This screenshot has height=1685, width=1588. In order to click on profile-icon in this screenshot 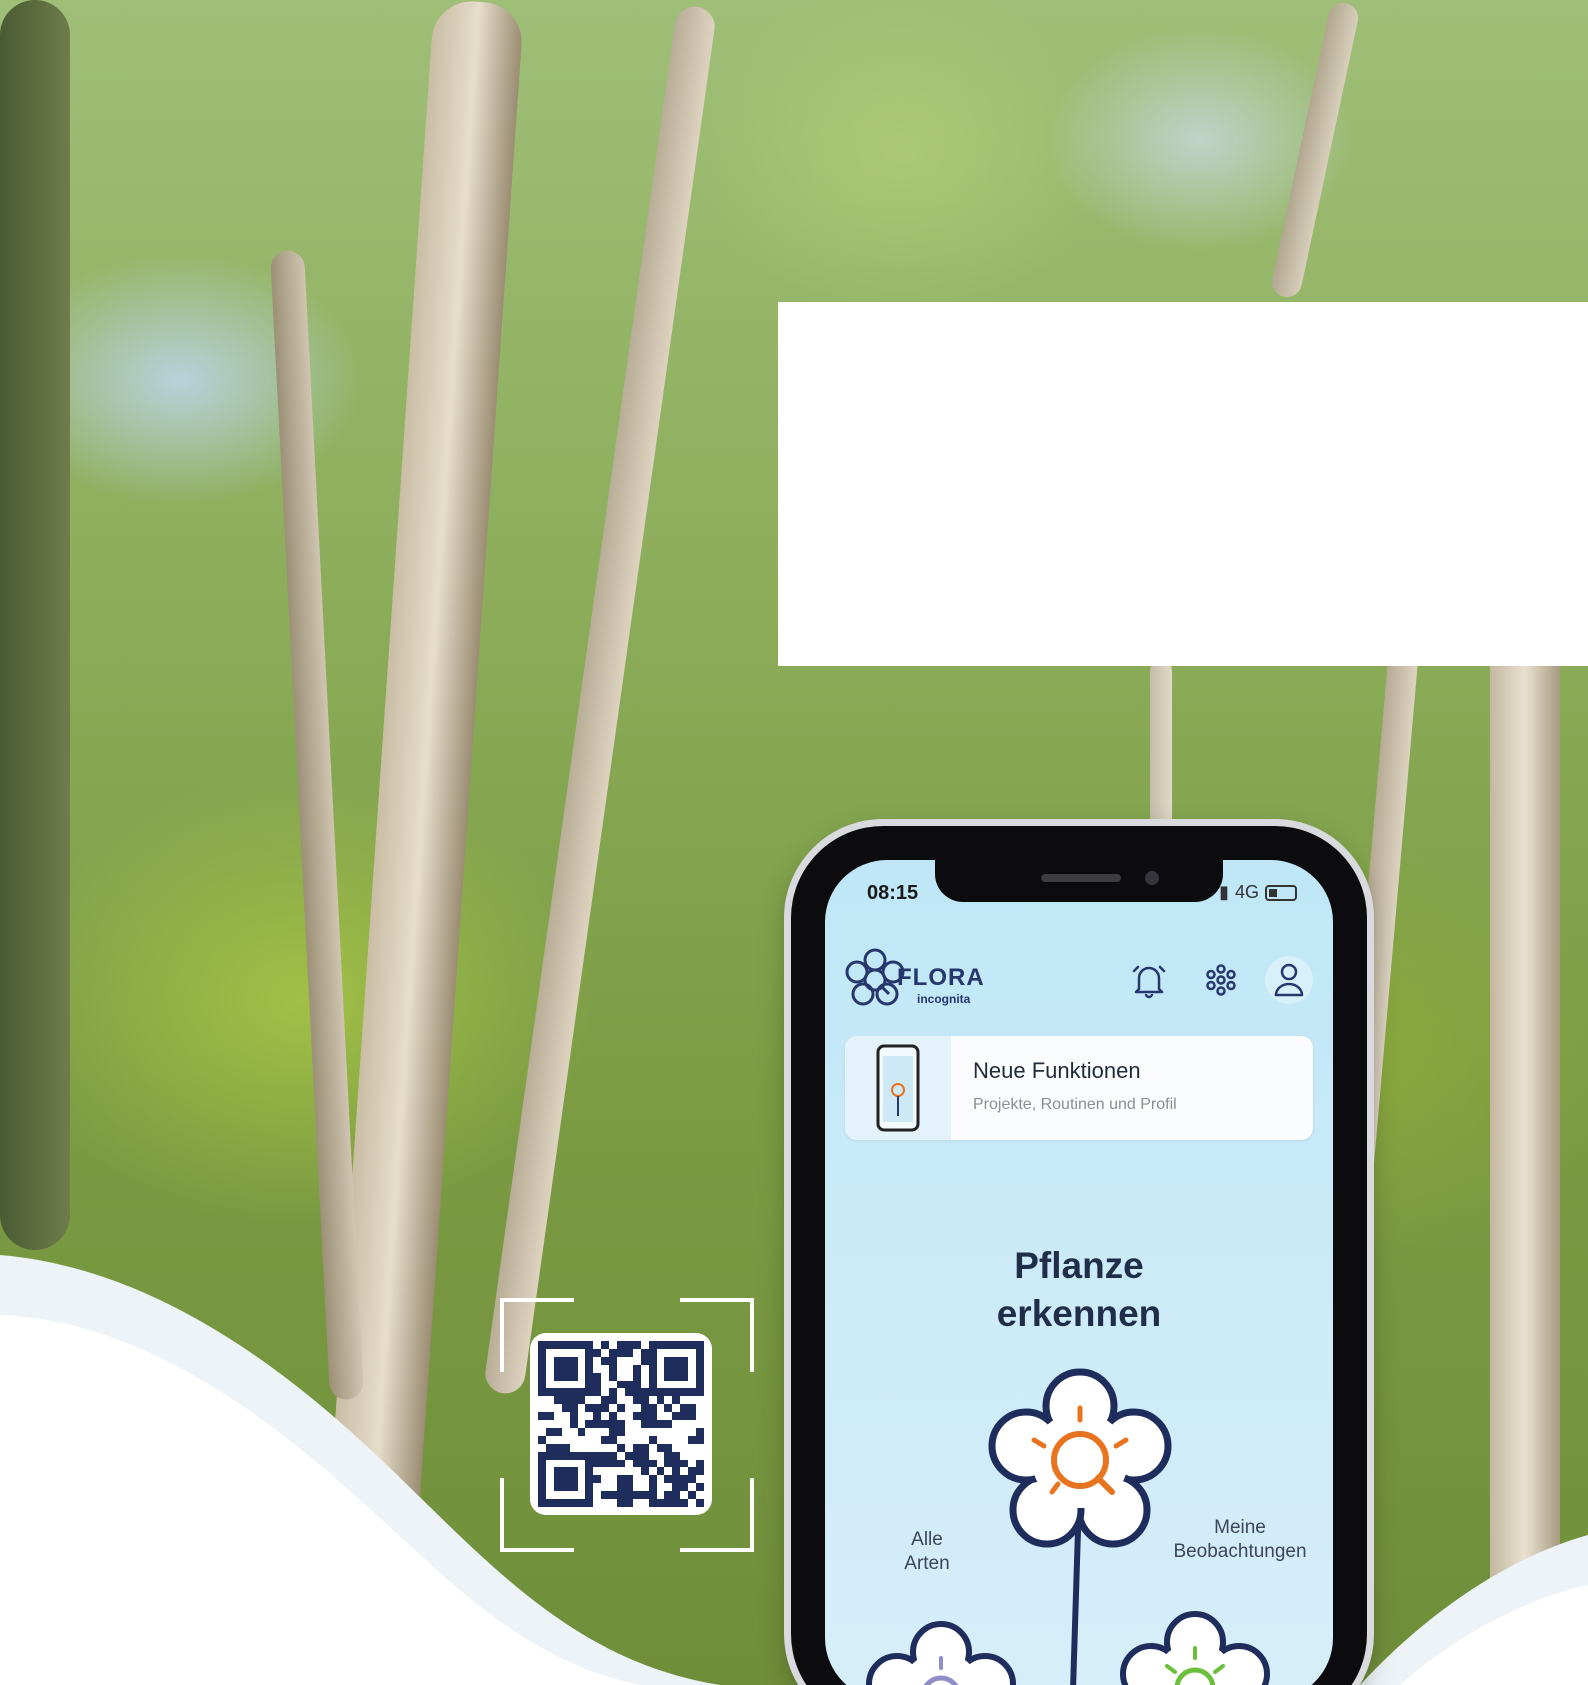, I will do `click(1289, 980)`.